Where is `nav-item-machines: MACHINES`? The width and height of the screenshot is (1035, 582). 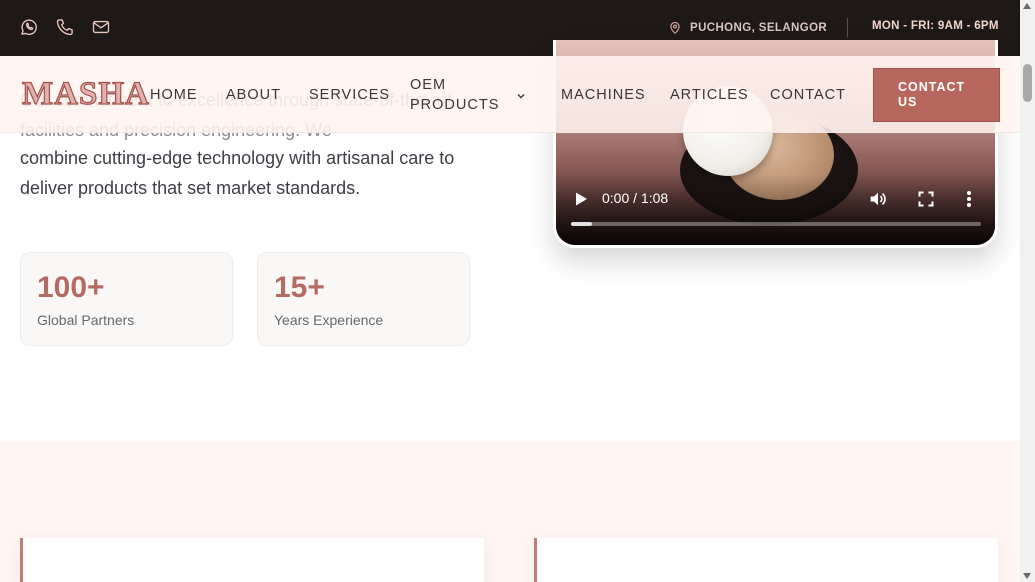 nav-item-machines: MACHINES is located at coordinates (603, 95).